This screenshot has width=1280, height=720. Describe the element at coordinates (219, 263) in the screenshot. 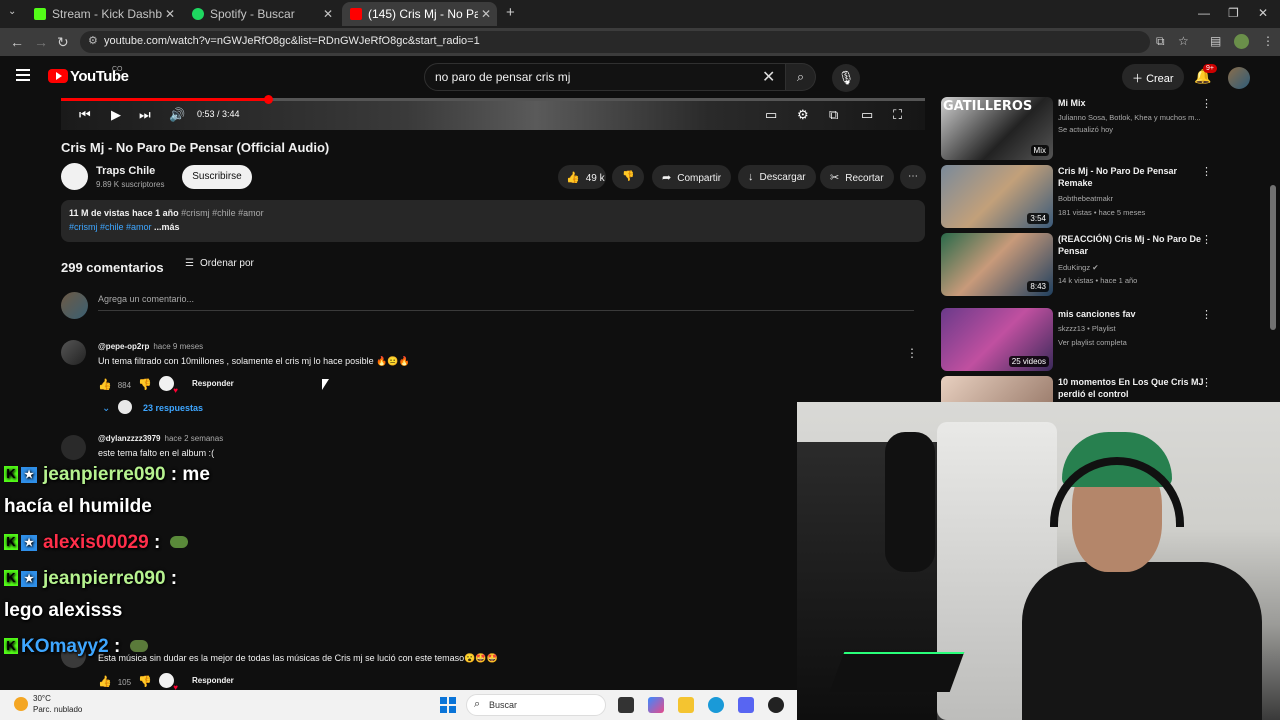

I see `sort-button: ☰ Ordenar por` at that location.